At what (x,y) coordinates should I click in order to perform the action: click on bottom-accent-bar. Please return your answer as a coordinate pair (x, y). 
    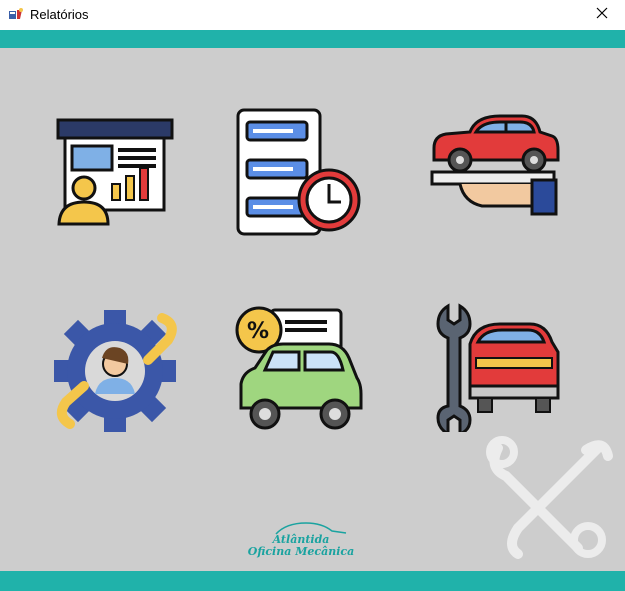
    Looking at the image, I should click on (312, 581).